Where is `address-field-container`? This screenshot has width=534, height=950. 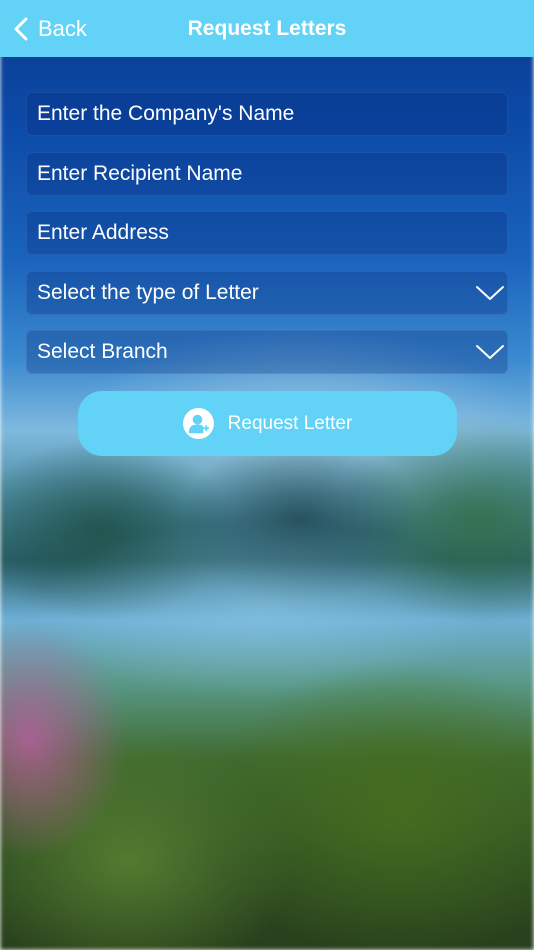 address-field-container is located at coordinates (267, 233).